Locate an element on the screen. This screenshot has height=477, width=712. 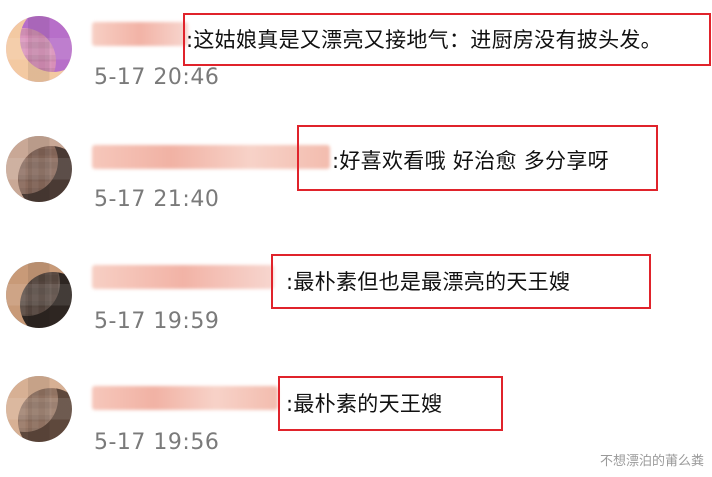
comment-timestamp: 5-17 21:40 is located at coordinates (157, 199).